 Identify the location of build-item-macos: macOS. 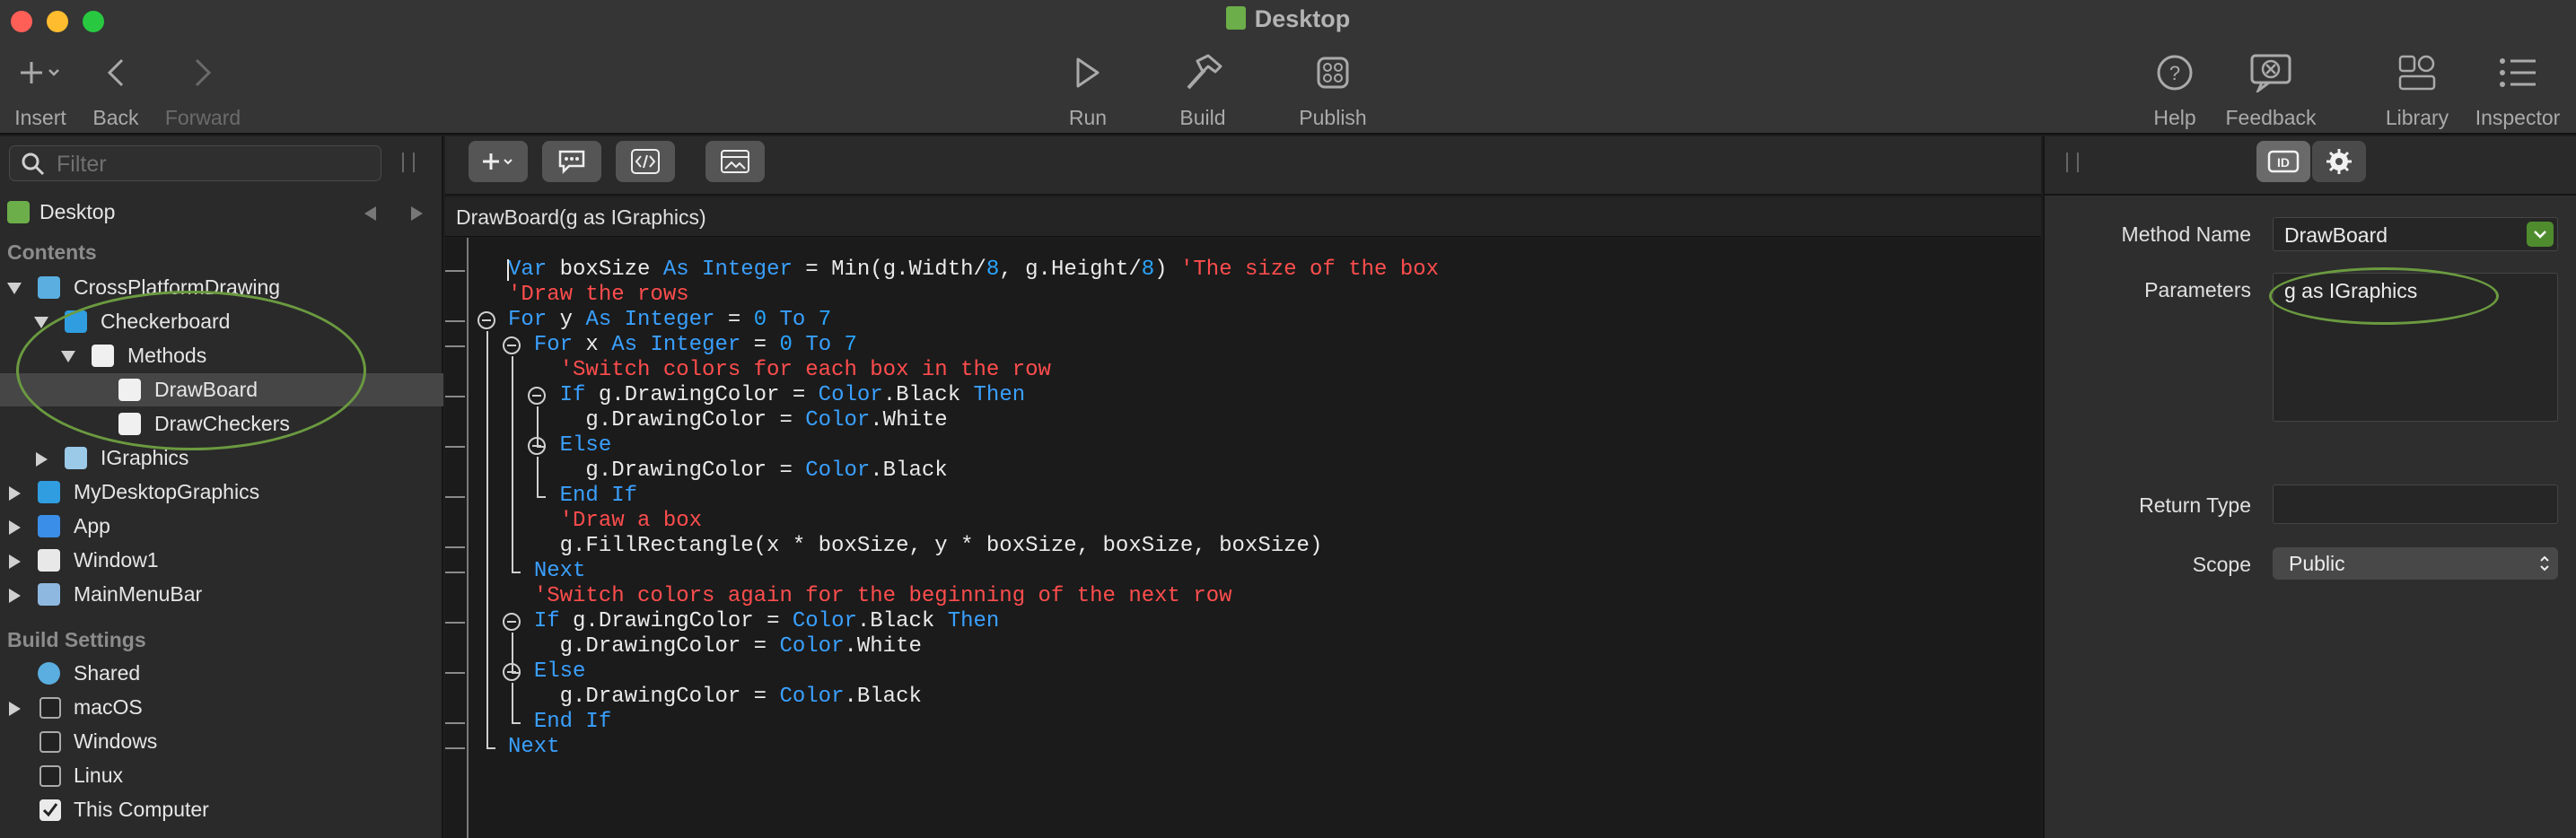
(221, 707).